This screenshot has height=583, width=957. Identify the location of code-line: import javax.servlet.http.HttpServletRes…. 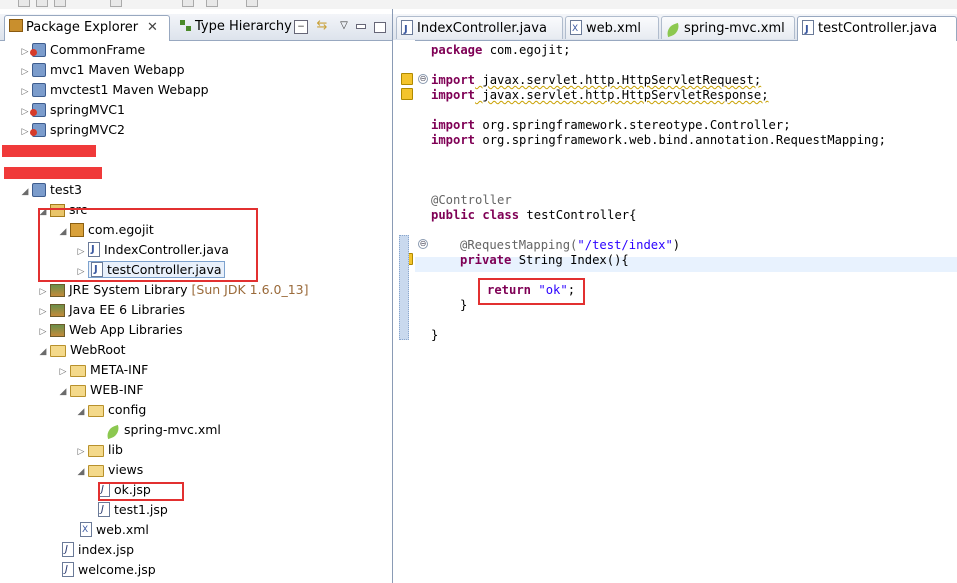
(600, 95).